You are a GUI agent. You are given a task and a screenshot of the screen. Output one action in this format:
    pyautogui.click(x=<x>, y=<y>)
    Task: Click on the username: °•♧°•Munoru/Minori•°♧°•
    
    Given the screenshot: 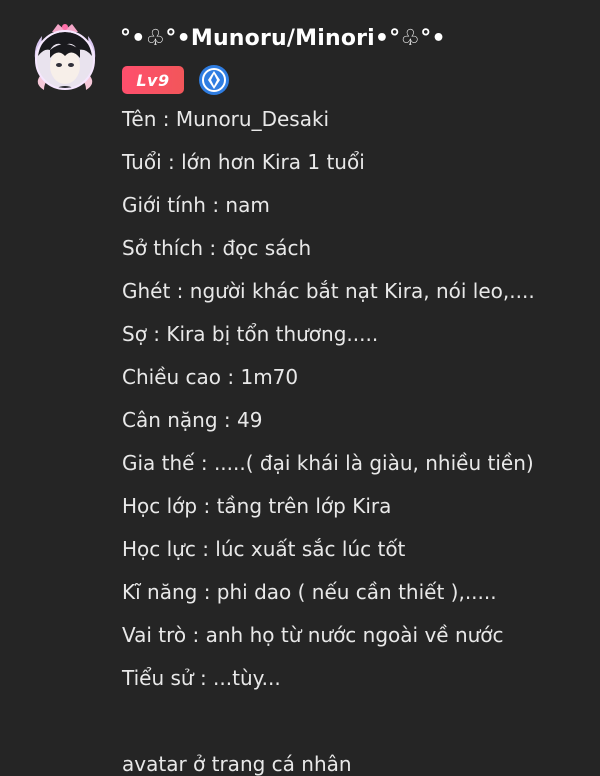 What is the action you would take?
    pyautogui.click(x=283, y=38)
    